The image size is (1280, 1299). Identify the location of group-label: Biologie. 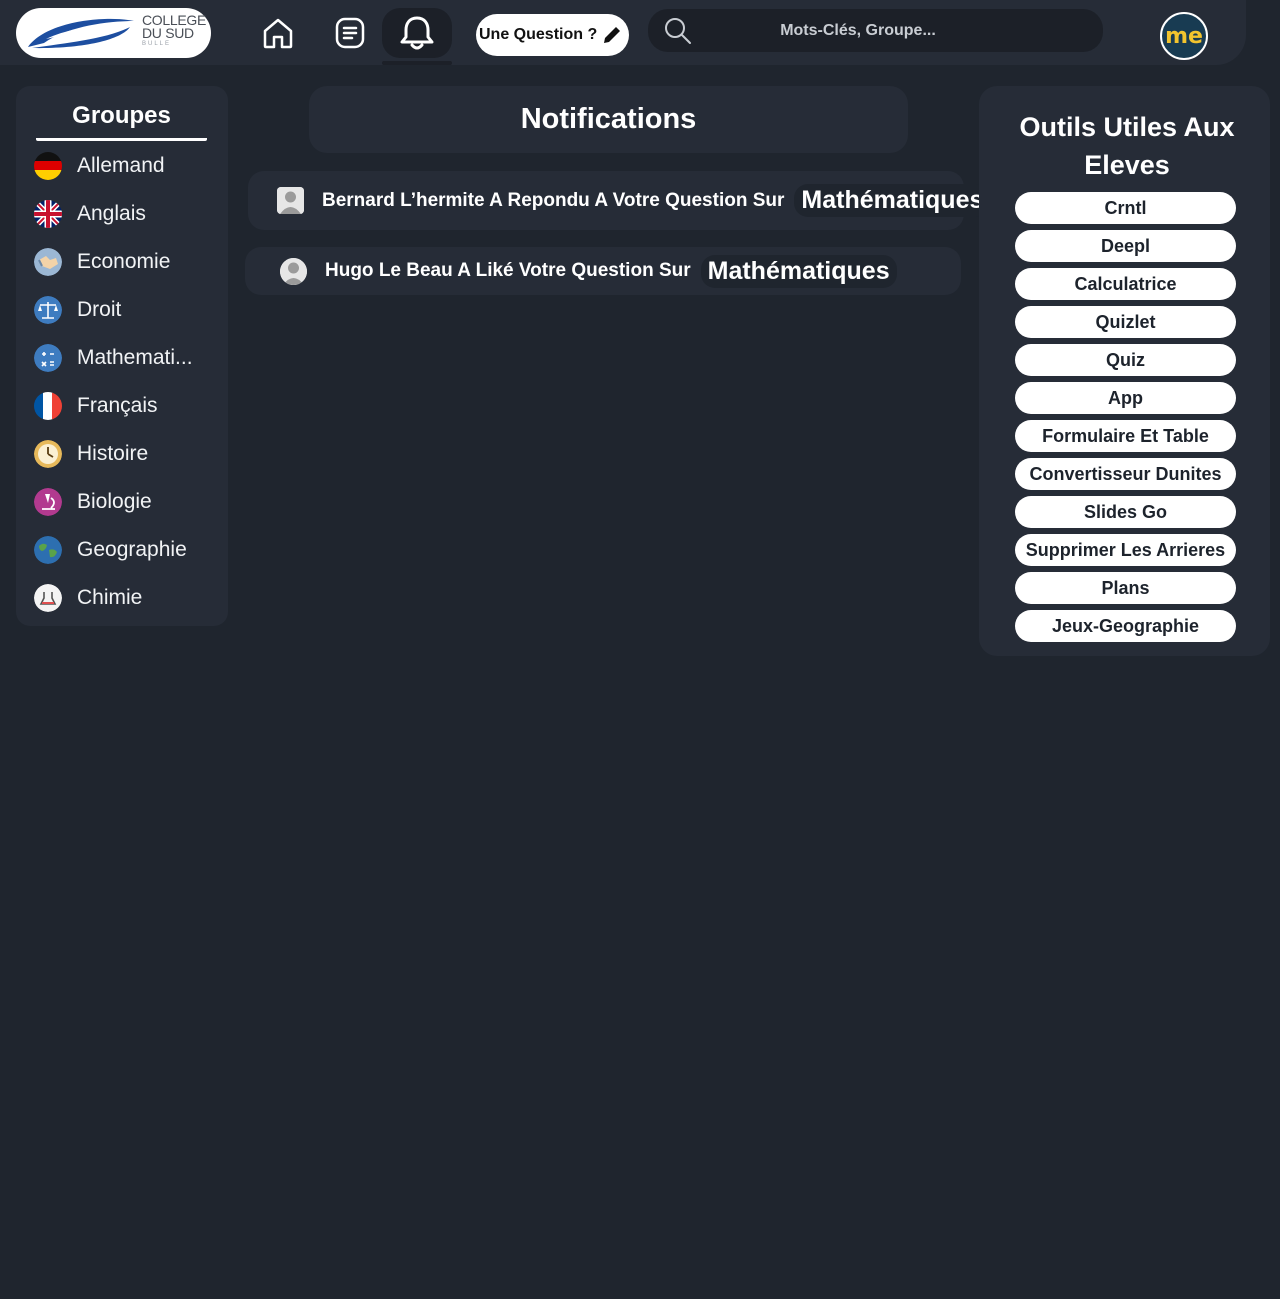
(114, 501).